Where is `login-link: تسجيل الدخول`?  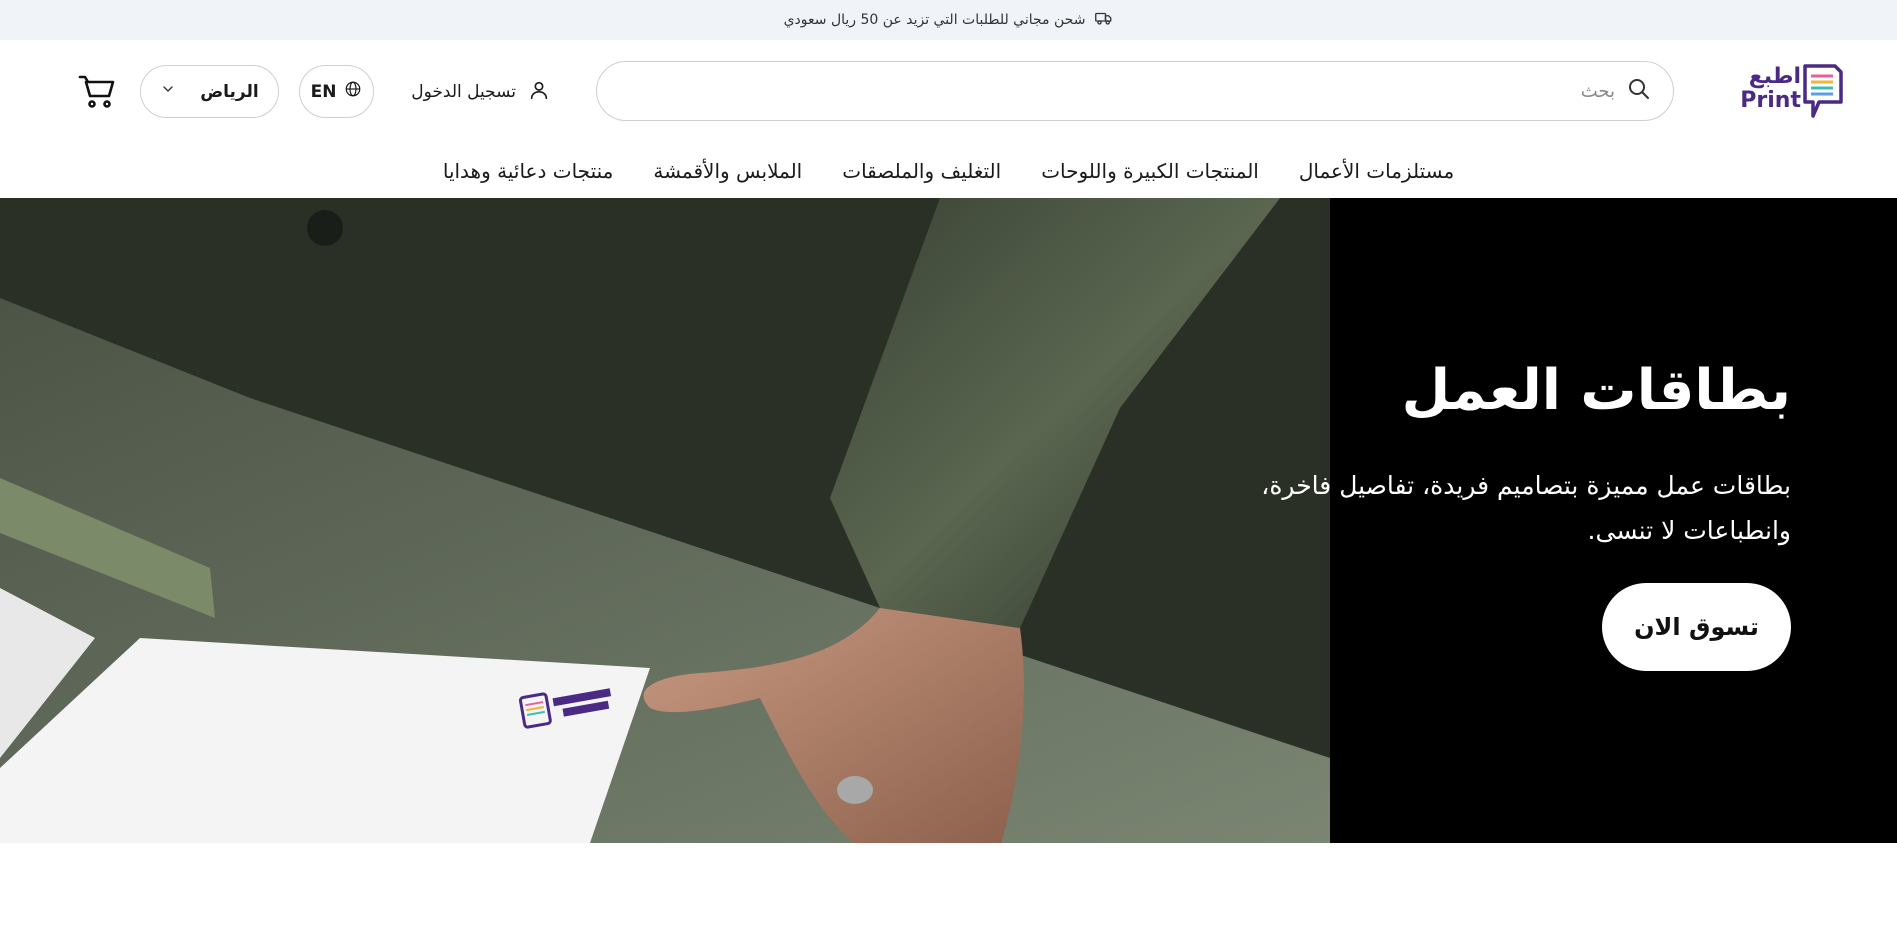 login-link: تسجيل الدخول is located at coordinates (475, 92).